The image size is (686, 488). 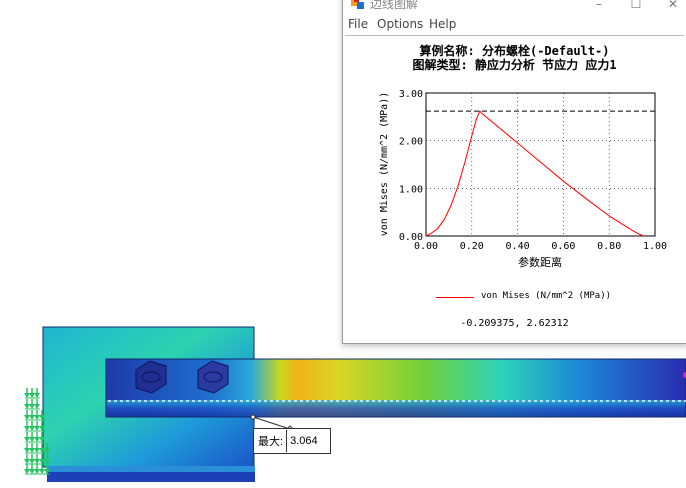 I want to click on legend-swatch, so click(x=455, y=297).